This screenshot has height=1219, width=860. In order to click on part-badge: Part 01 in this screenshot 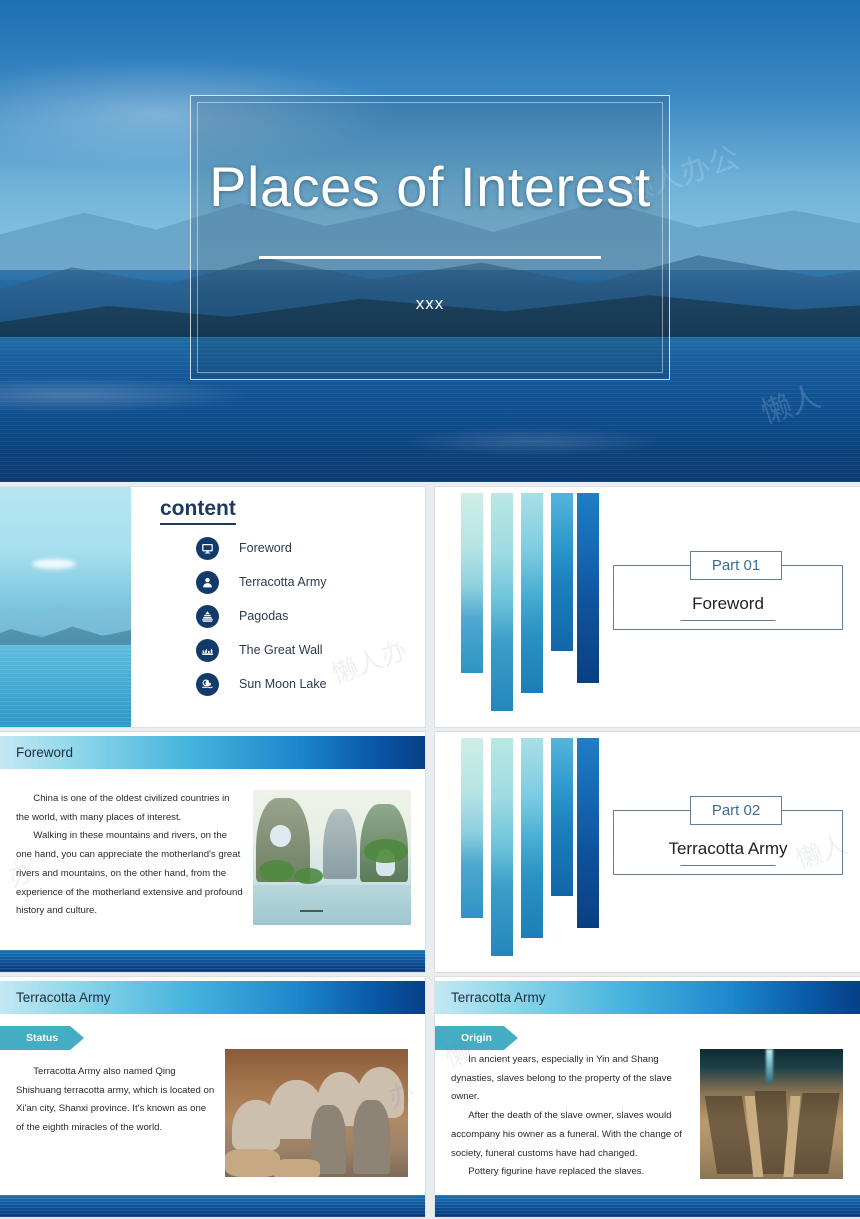, I will do `click(736, 565)`.